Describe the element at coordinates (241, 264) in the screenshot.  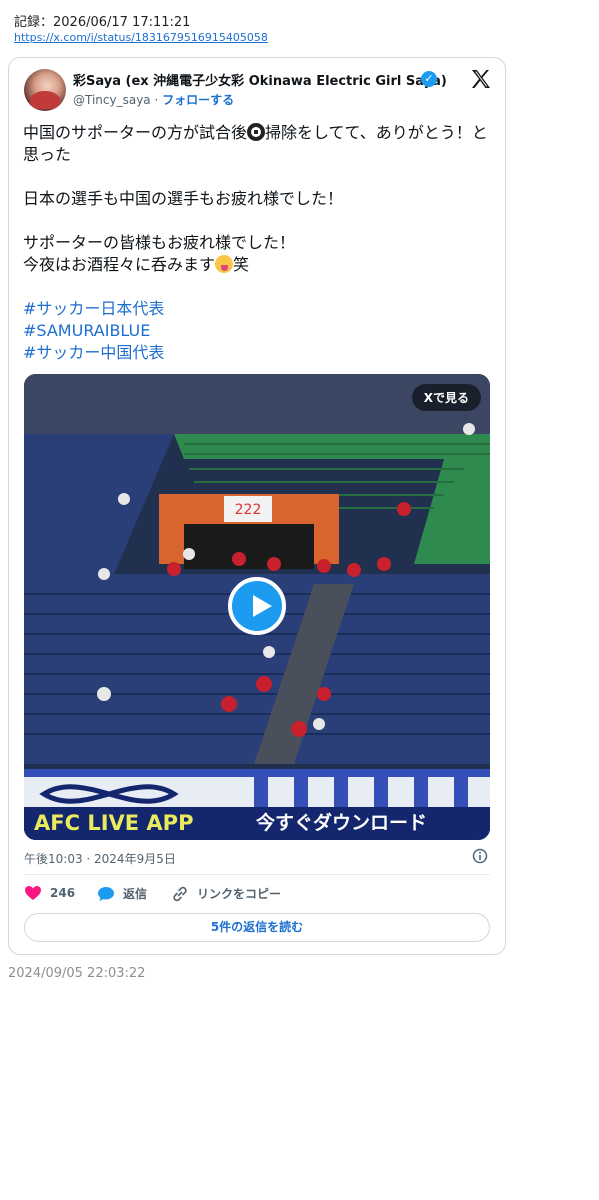
I see `body-line4b: 笑` at that location.